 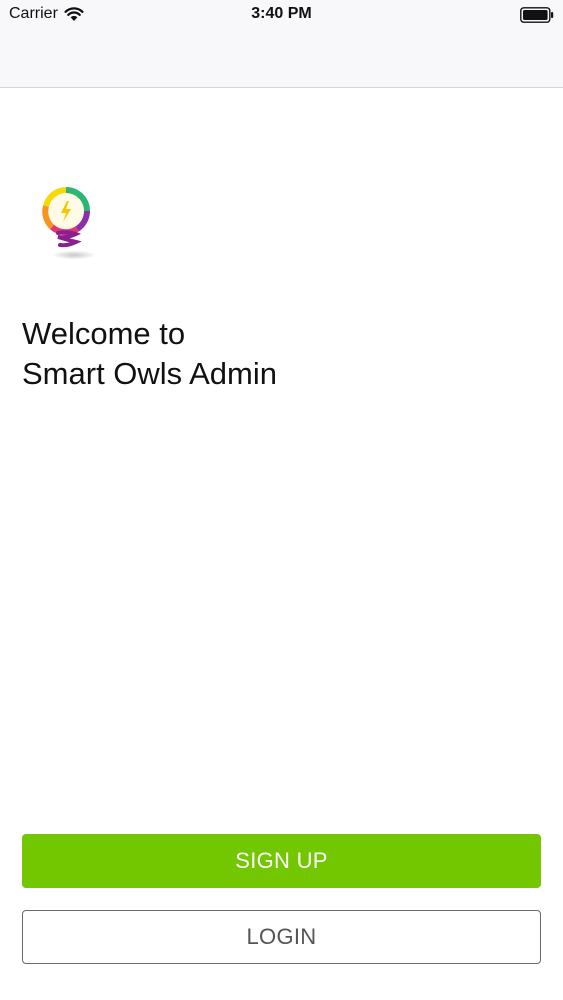 I want to click on status-time: 3:40 PM, so click(x=281, y=13).